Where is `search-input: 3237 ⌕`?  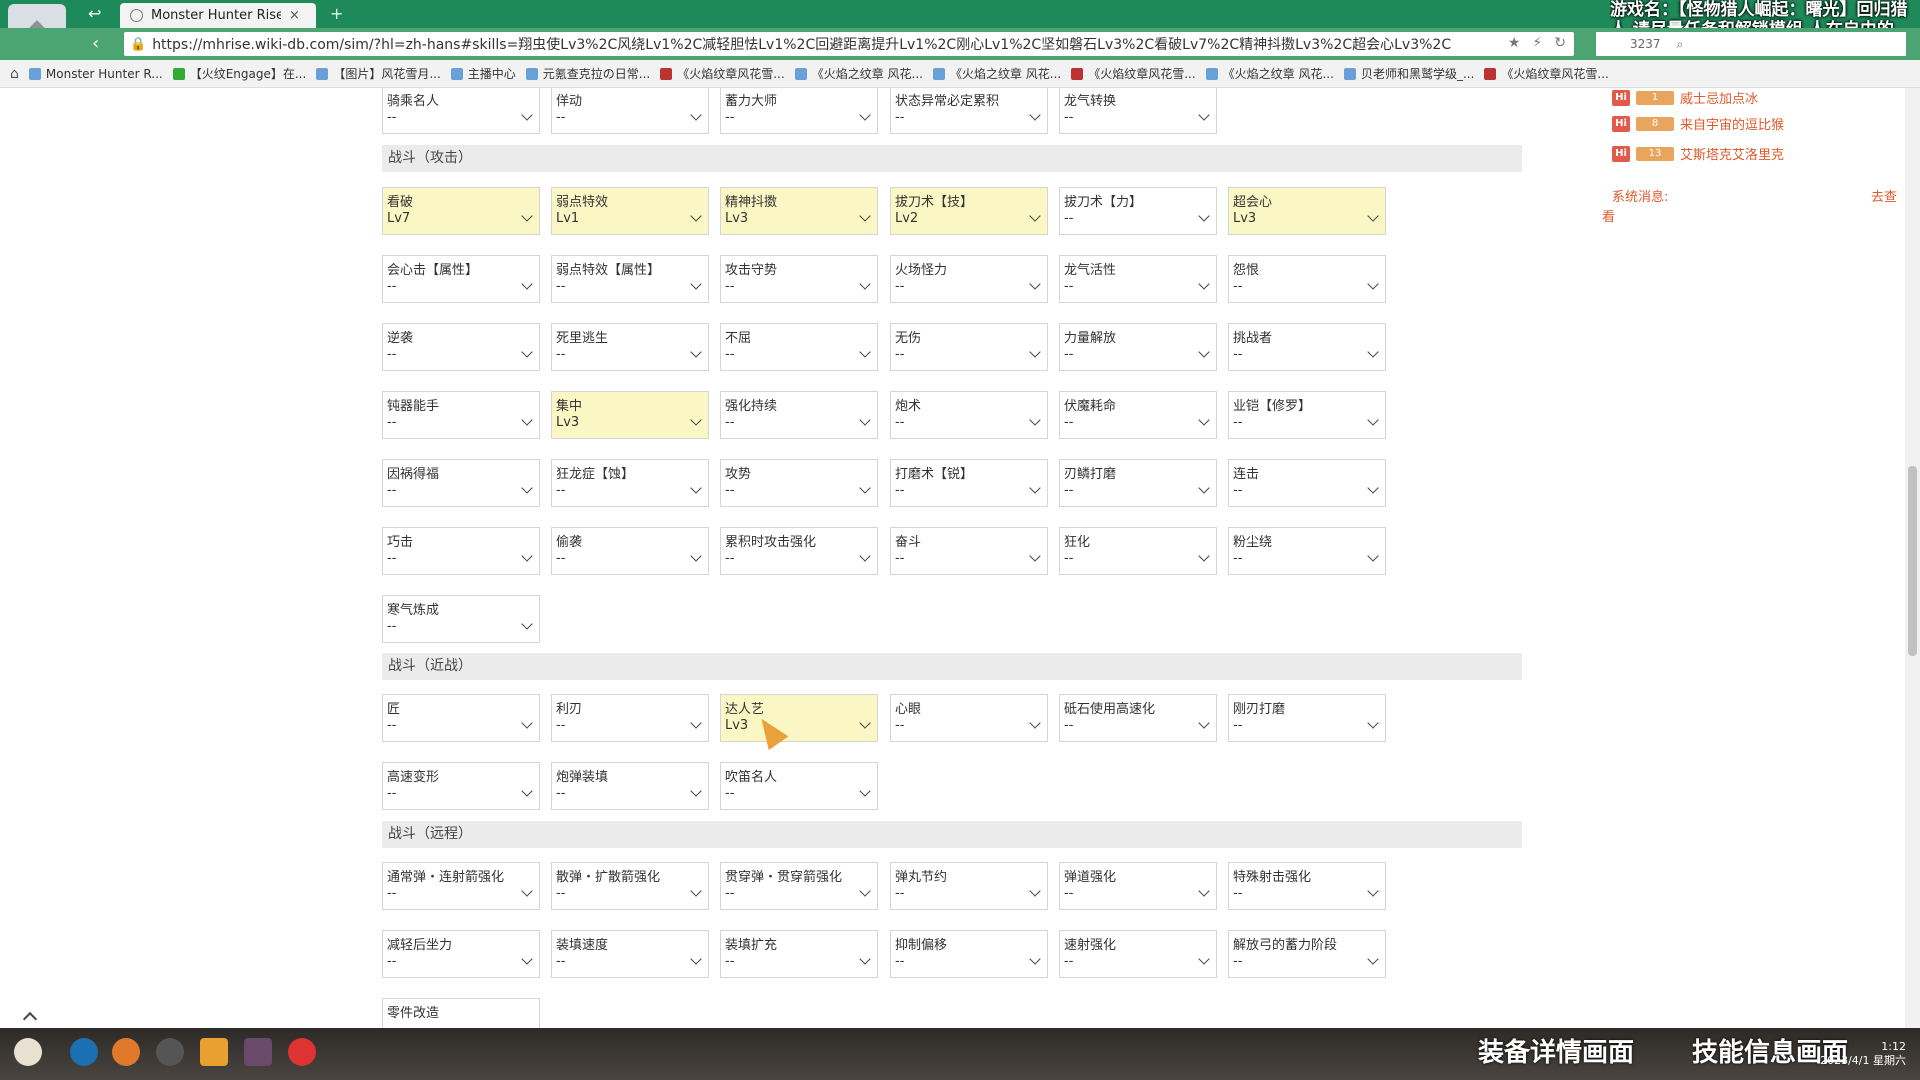
search-input: 3237 ⌕ is located at coordinates (1751, 44).